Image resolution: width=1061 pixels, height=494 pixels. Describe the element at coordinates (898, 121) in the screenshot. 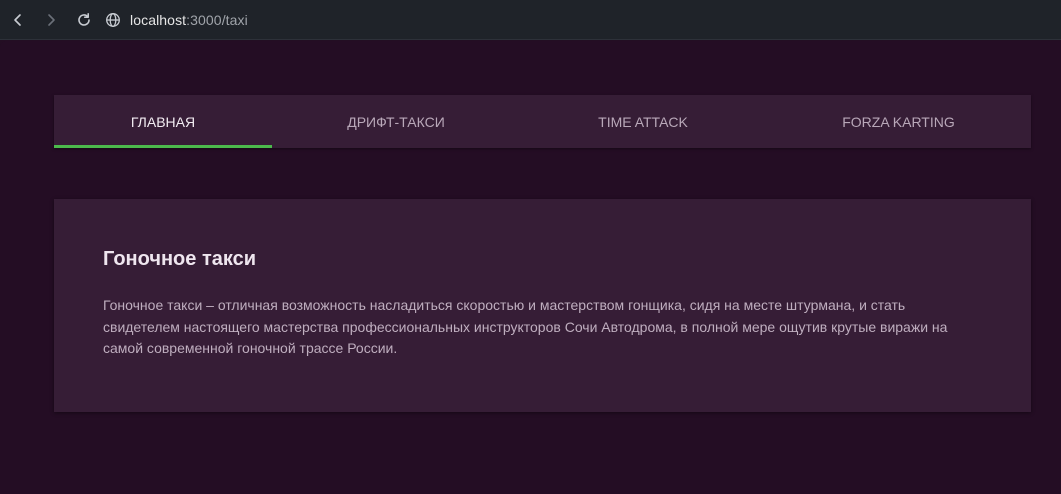

I see `tab-forza-karting: FORZA KARTING` at that location.